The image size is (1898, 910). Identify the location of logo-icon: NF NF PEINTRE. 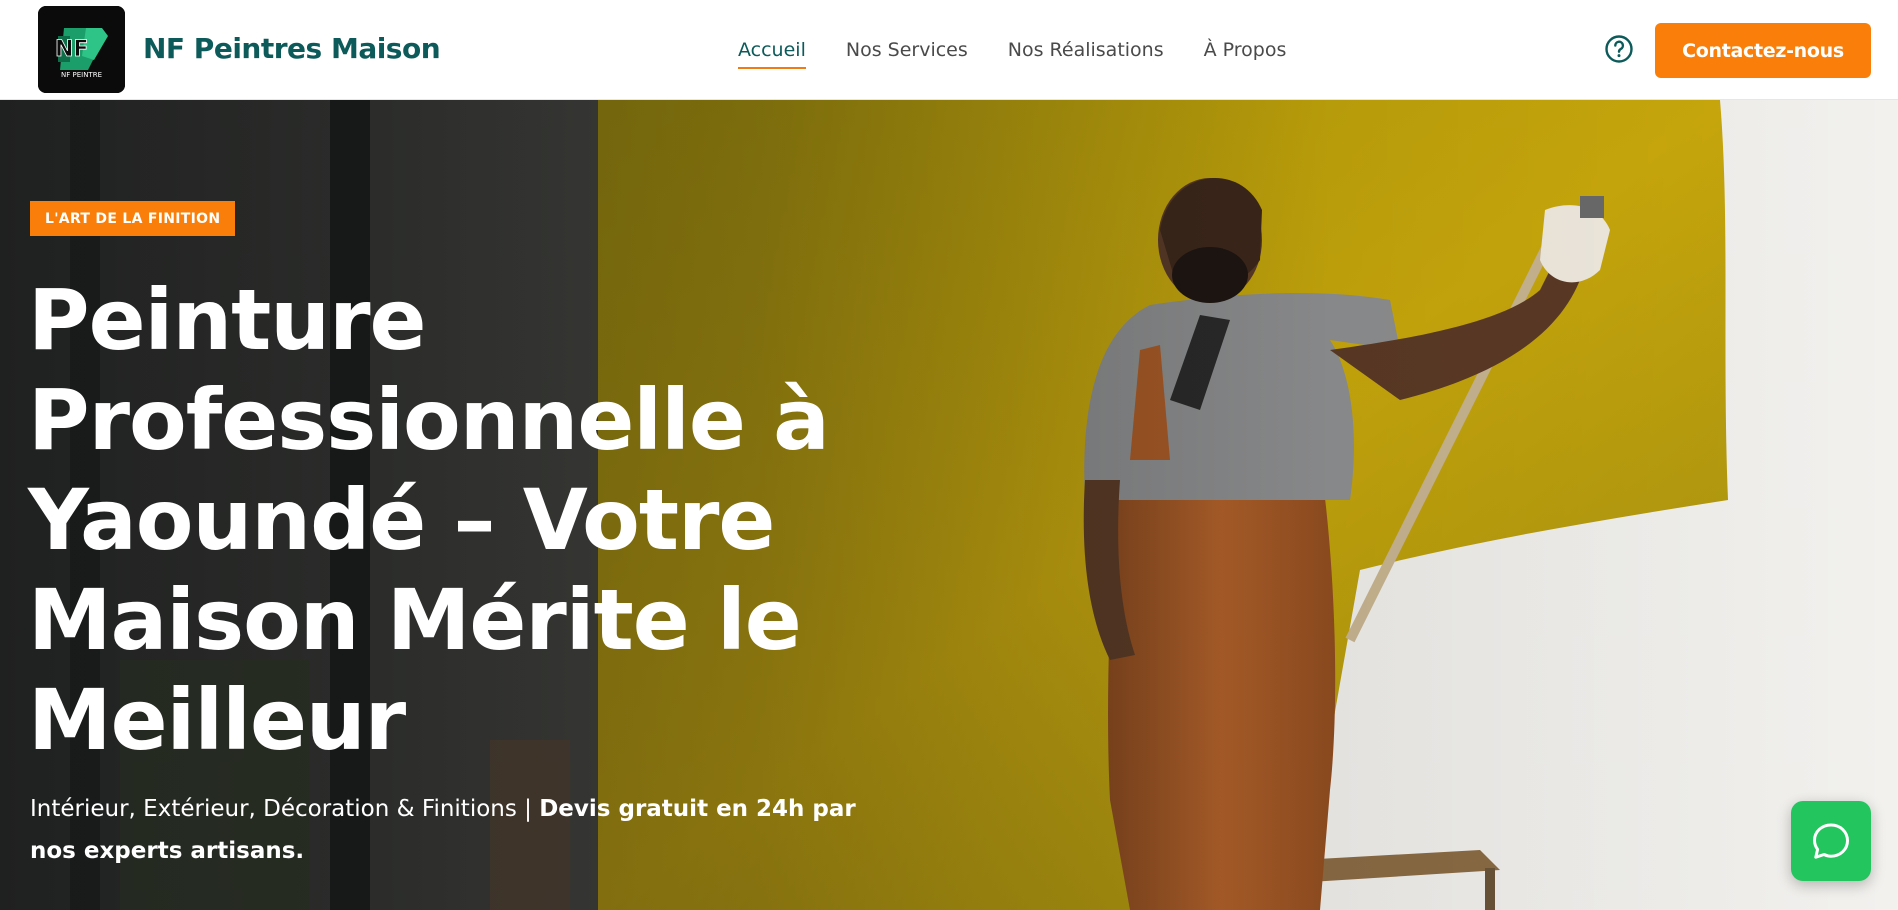
(81, 49).